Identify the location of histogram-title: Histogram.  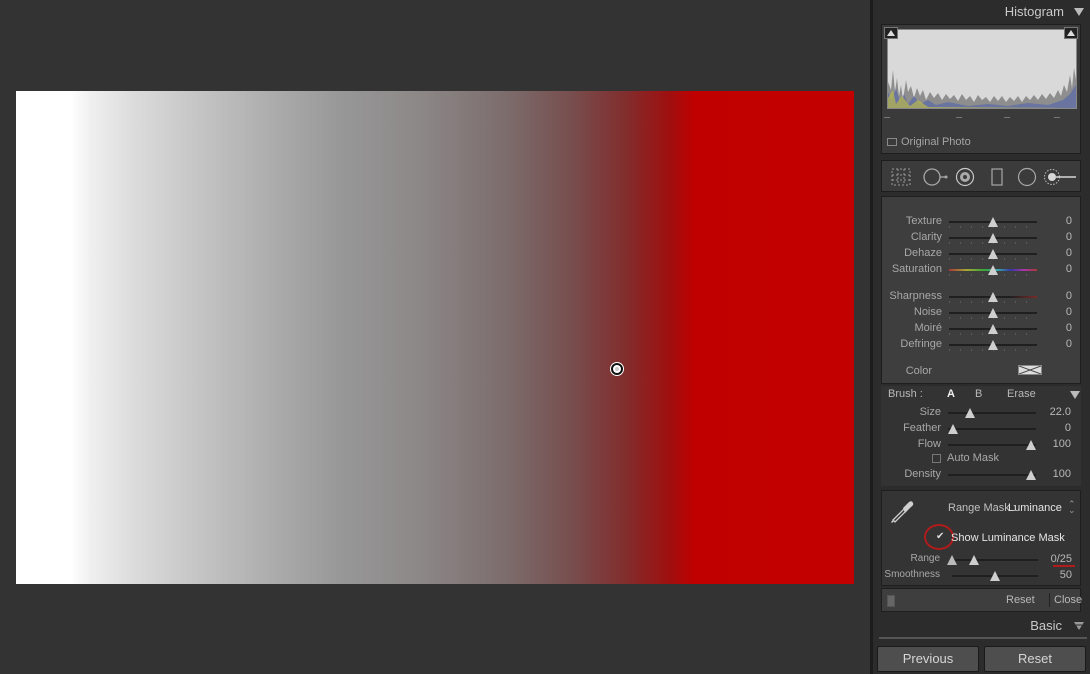
(1034, 11).